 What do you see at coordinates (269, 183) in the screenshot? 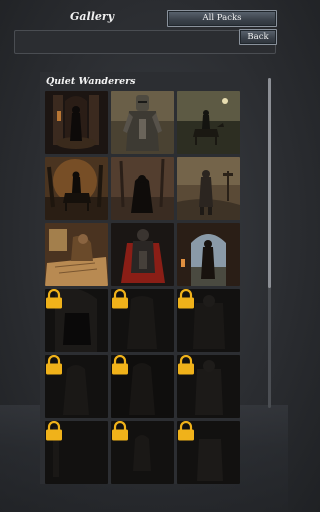
I see `scrollbar-thumb` at bounding box center [269, 183].